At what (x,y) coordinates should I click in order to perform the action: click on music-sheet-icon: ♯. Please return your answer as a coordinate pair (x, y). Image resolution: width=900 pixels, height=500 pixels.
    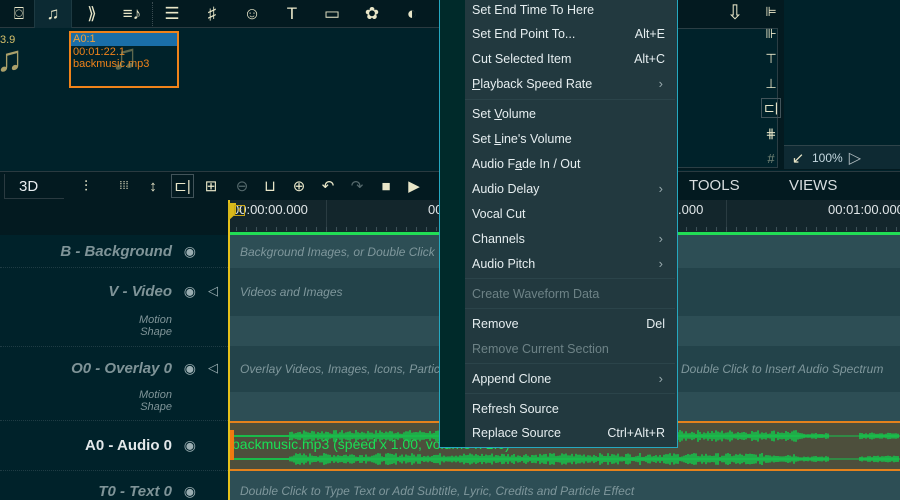
    Looking at the image, I should click on (212, 14).